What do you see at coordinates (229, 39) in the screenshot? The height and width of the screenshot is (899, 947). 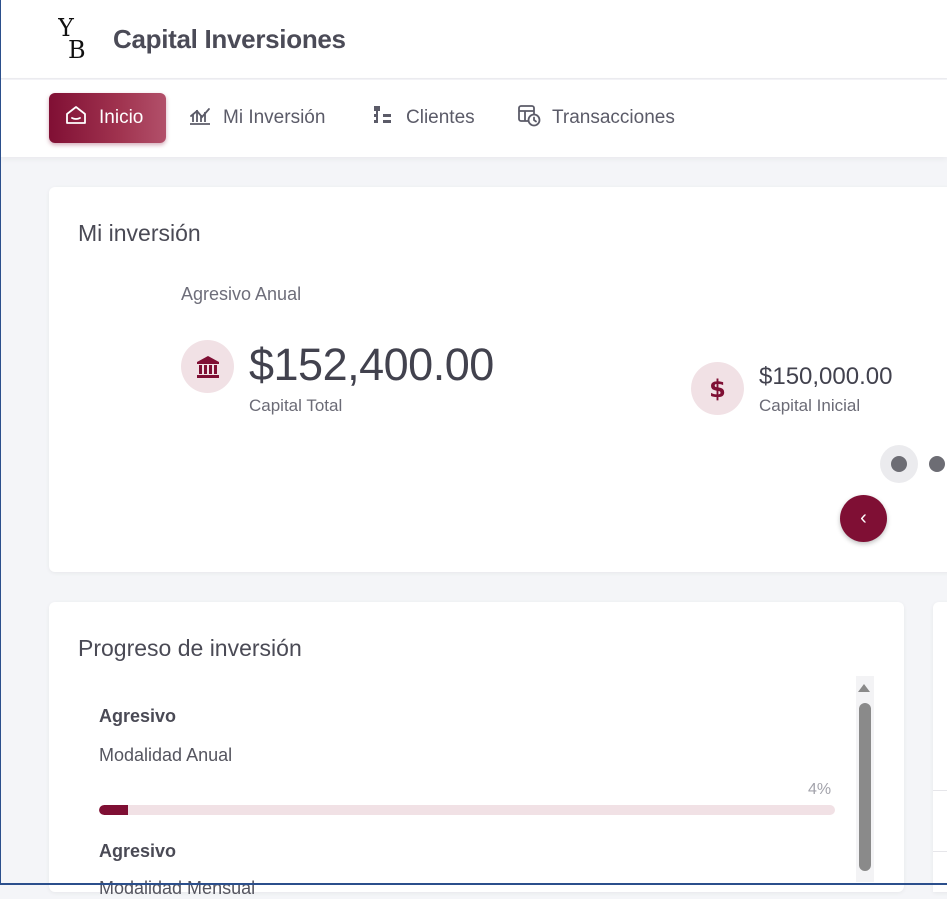 I see `app-title: Capital Inversiones` at bounding box center [229, 39].